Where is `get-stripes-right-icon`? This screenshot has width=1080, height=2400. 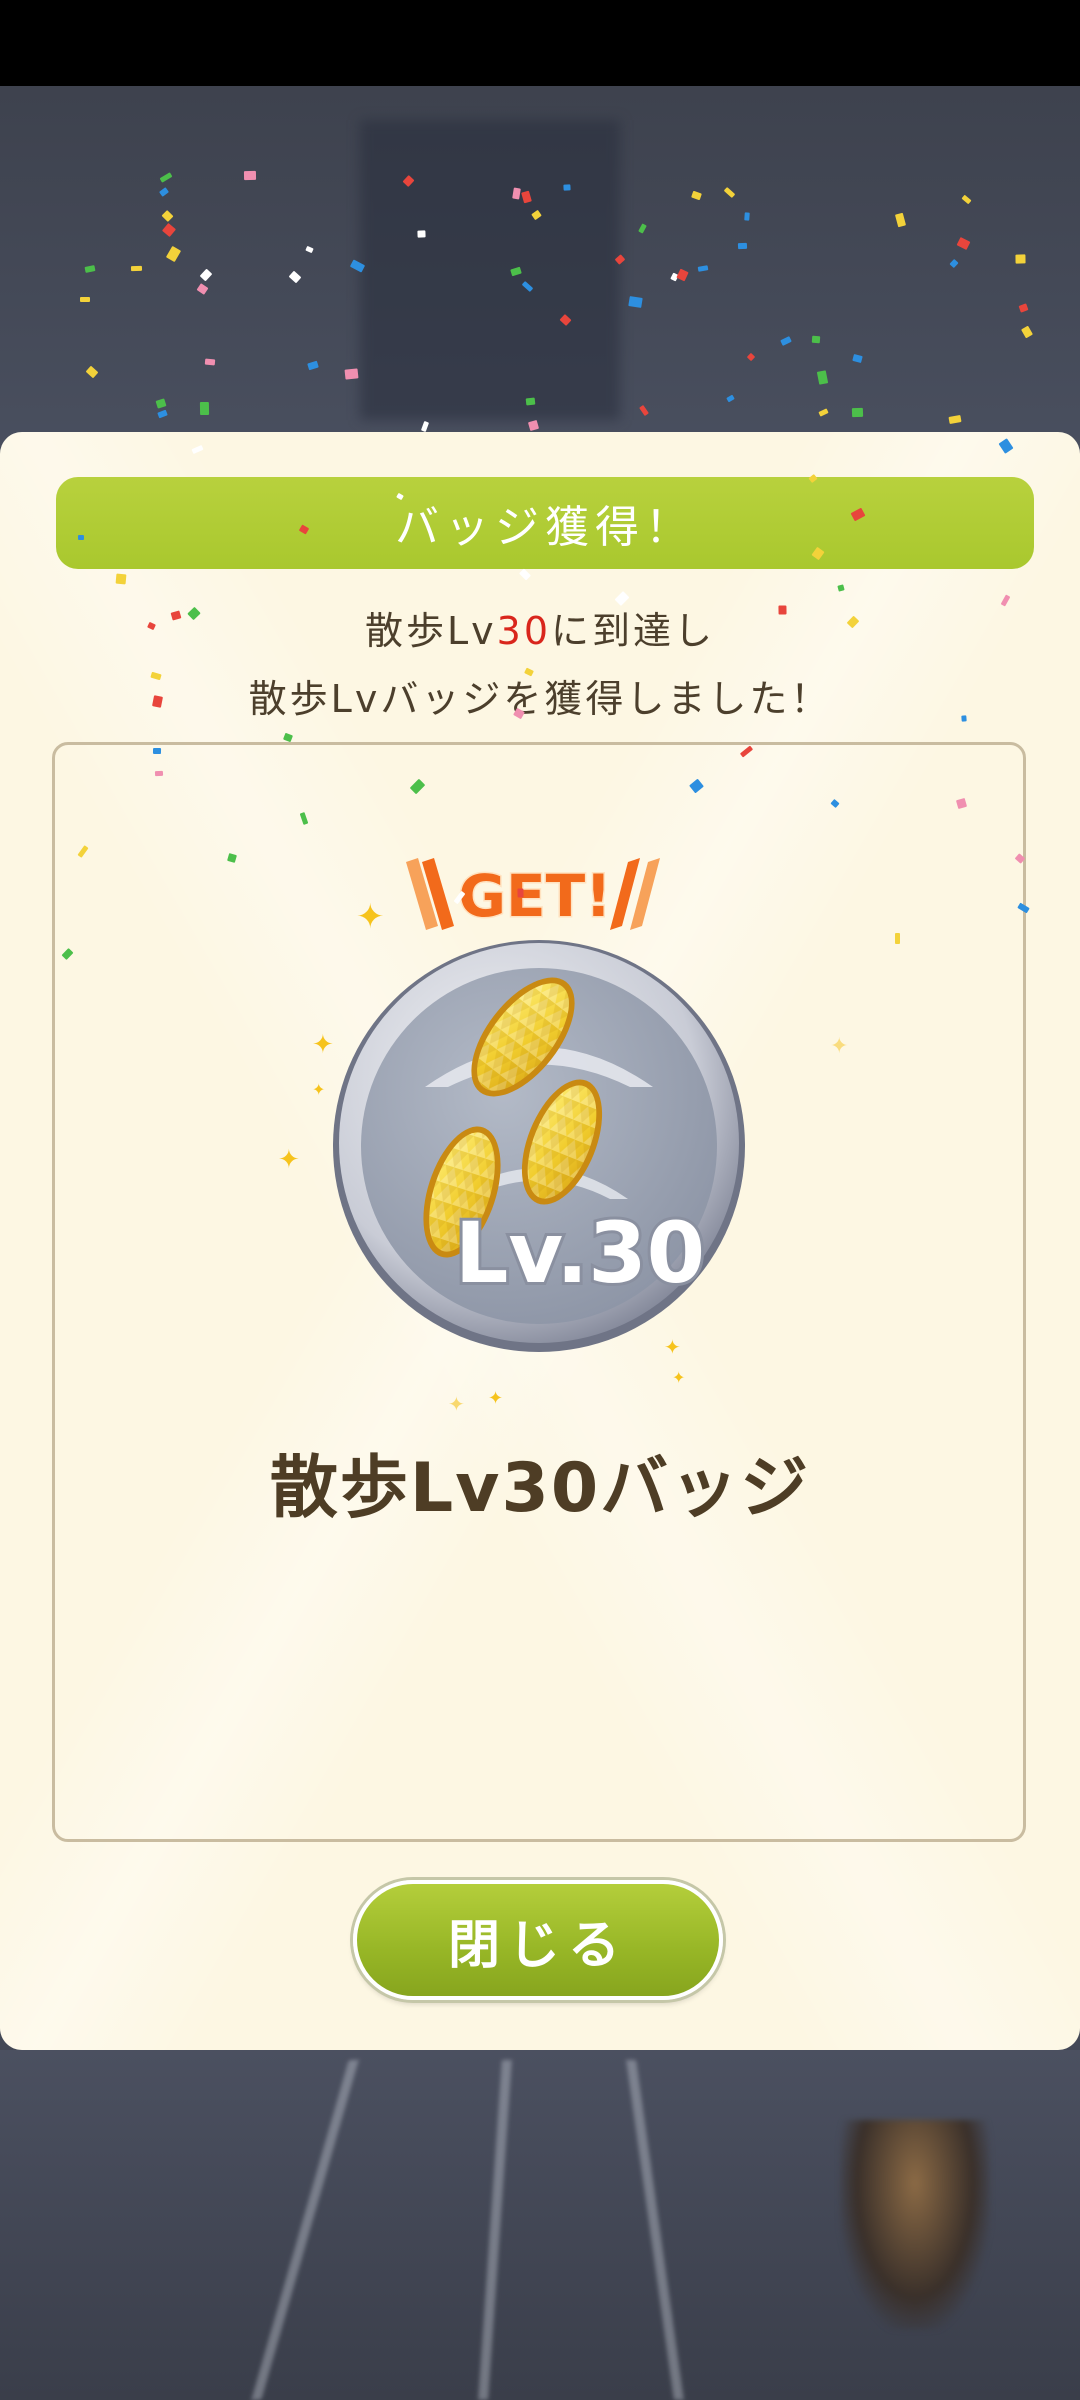
get-stripes-right-icon is located at coordinates (635, 894).